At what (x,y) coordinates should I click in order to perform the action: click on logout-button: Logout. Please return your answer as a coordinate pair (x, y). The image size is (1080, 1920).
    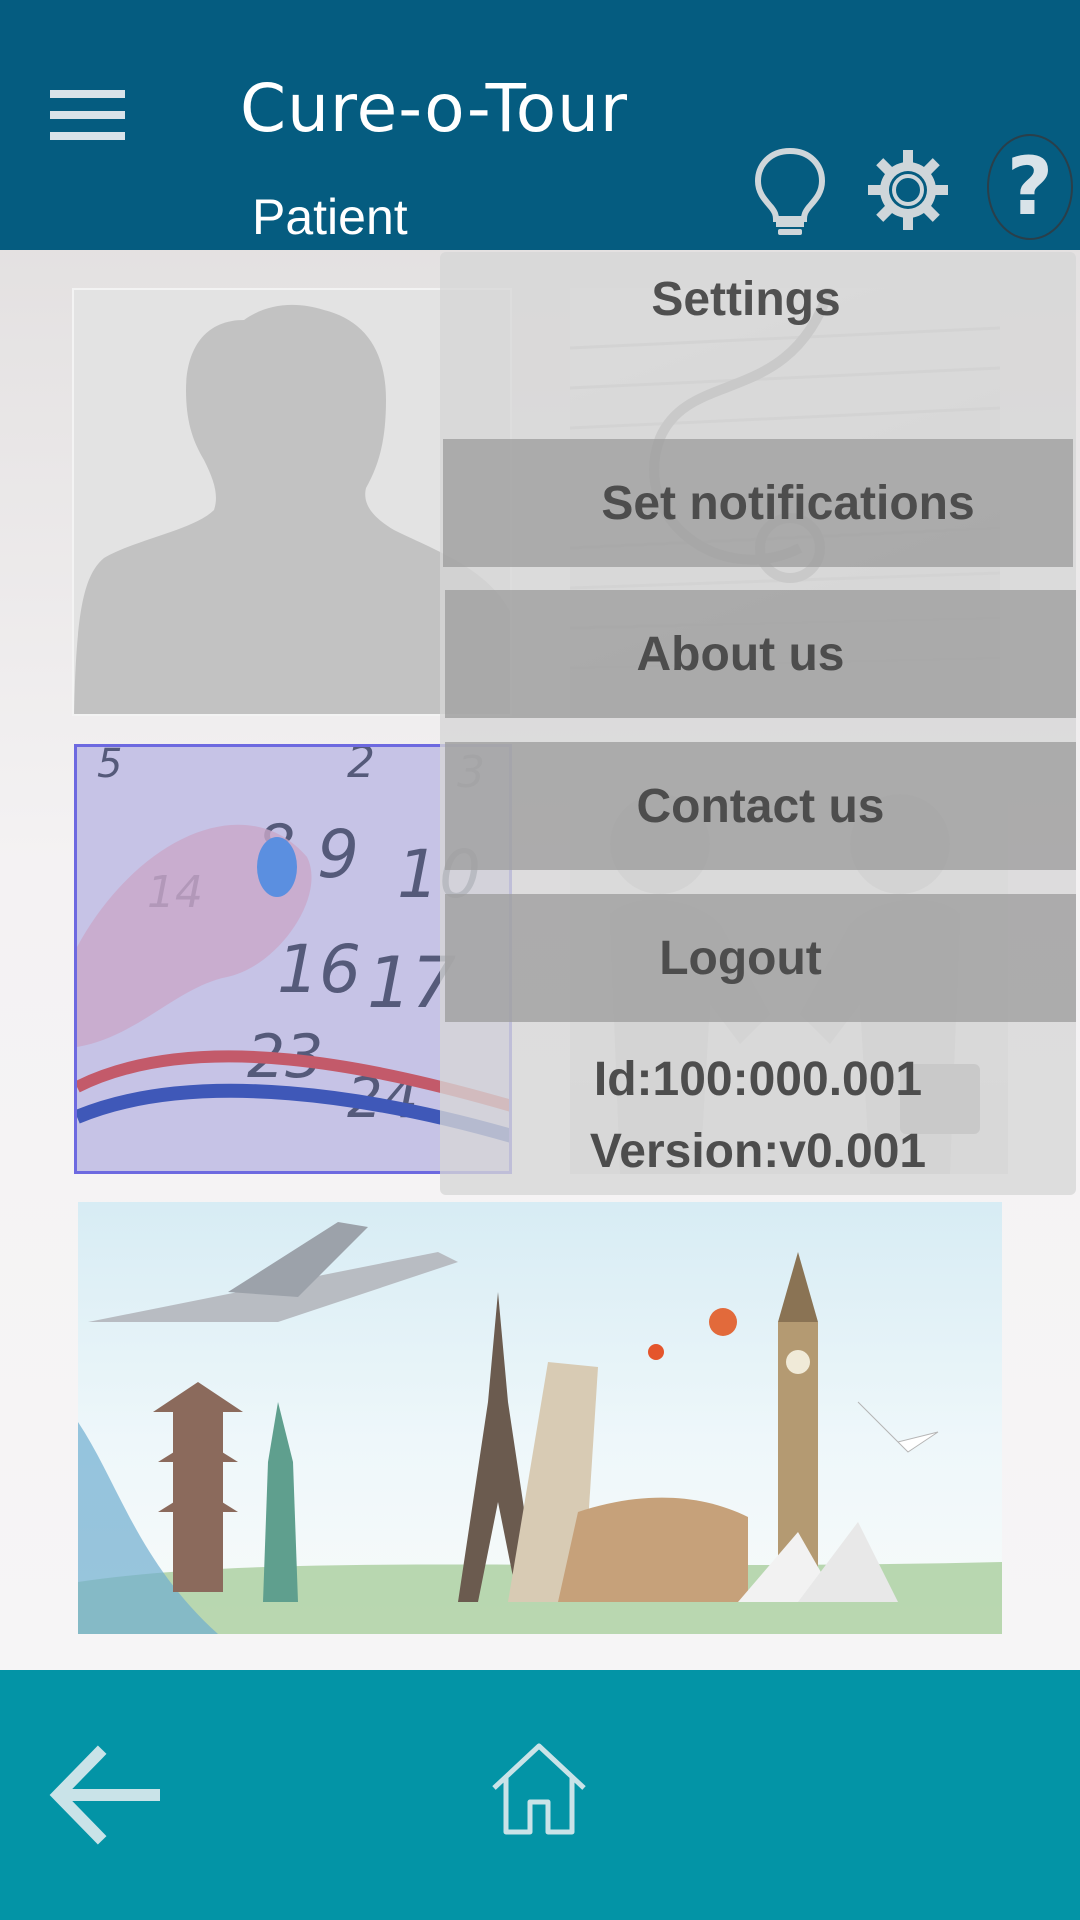
    Looking at the image, I should click on (760, 958).